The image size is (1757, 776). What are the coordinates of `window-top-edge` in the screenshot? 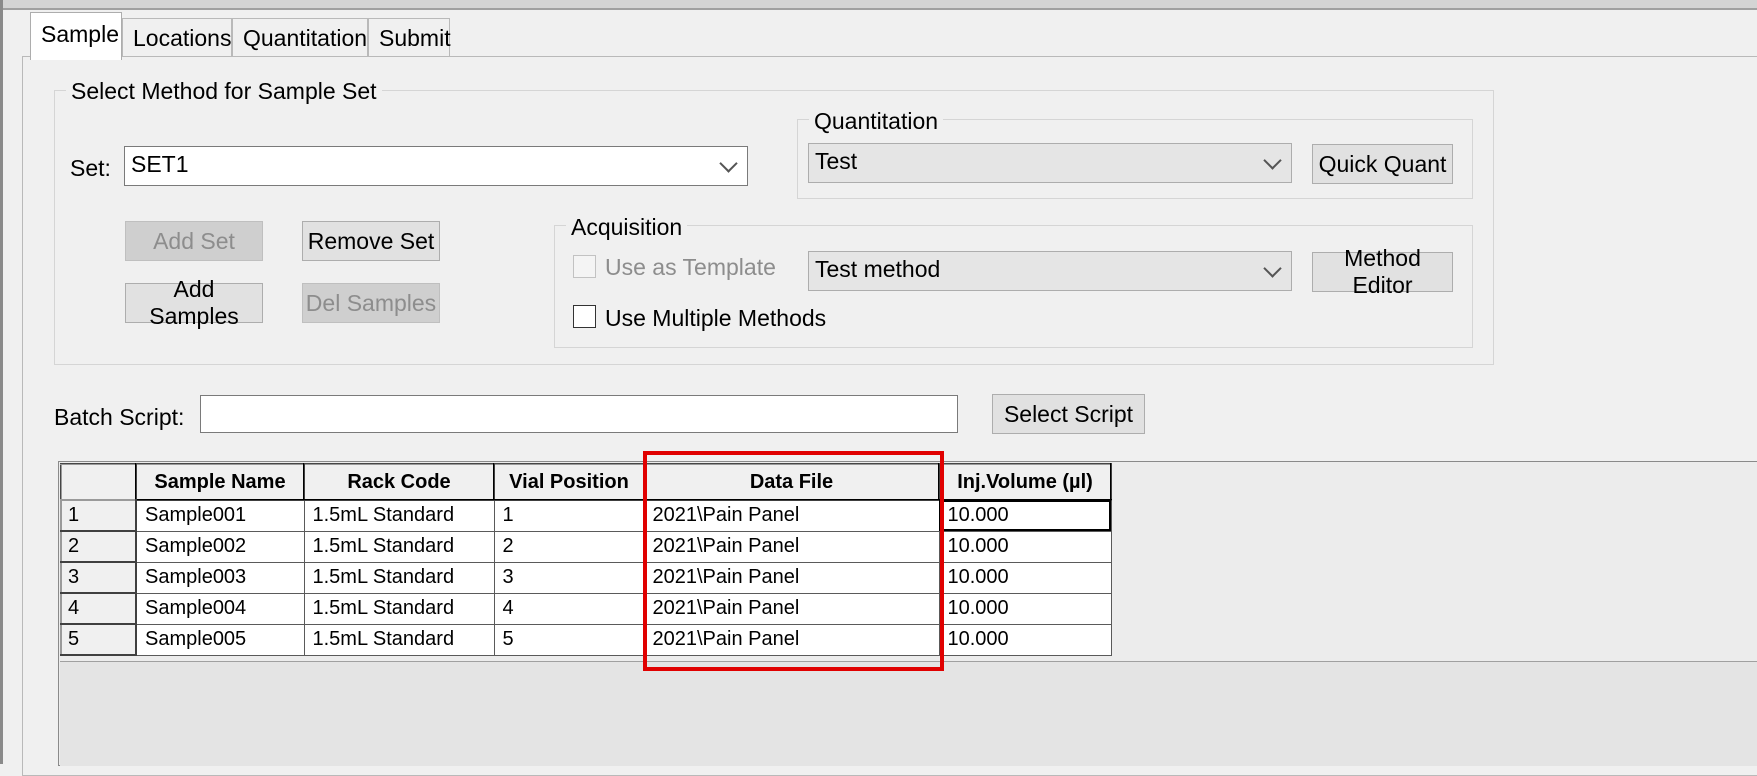 It's located at (878, 5).